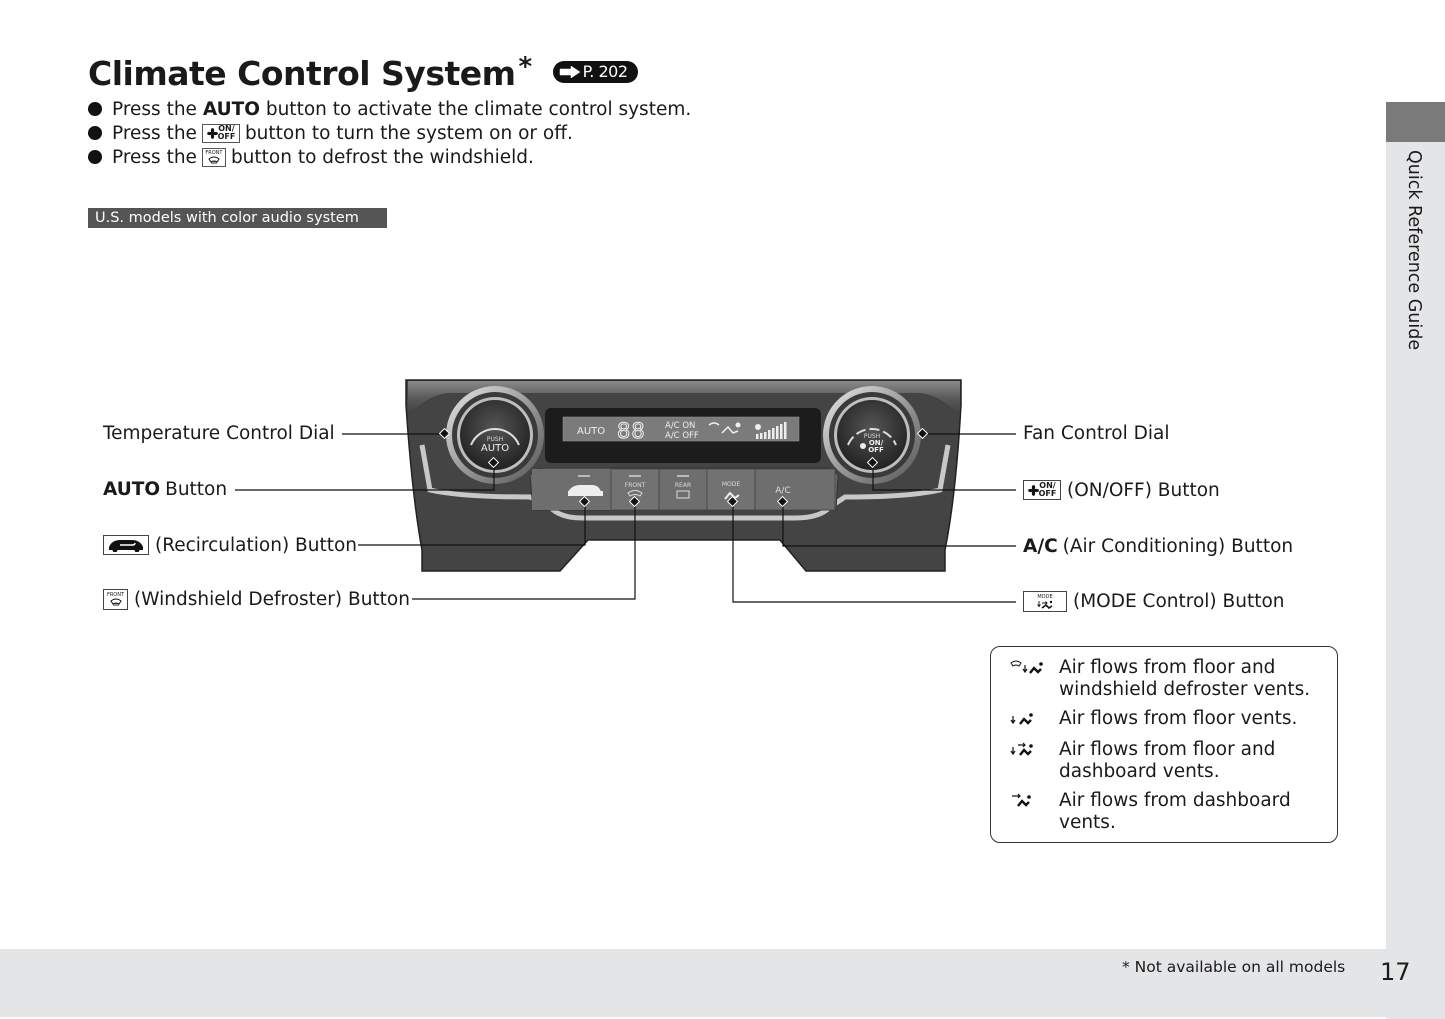 This screenshot has height=1019, width=1445. What do you see at coordinates (571, 489) in the screenshot?
I see `recirculation-button` at bounding box center [571, 489].